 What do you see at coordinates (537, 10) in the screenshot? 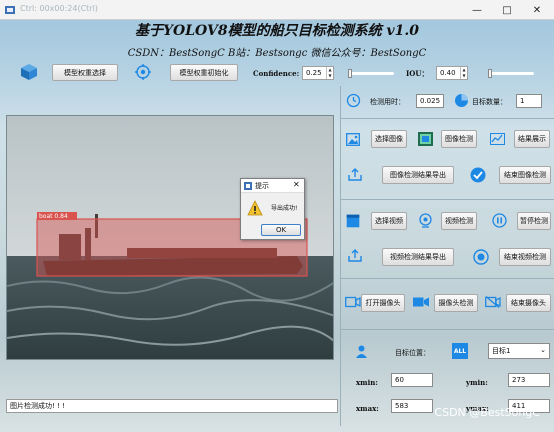
I see `close-button: ✕` at bounding box center [537, 10].